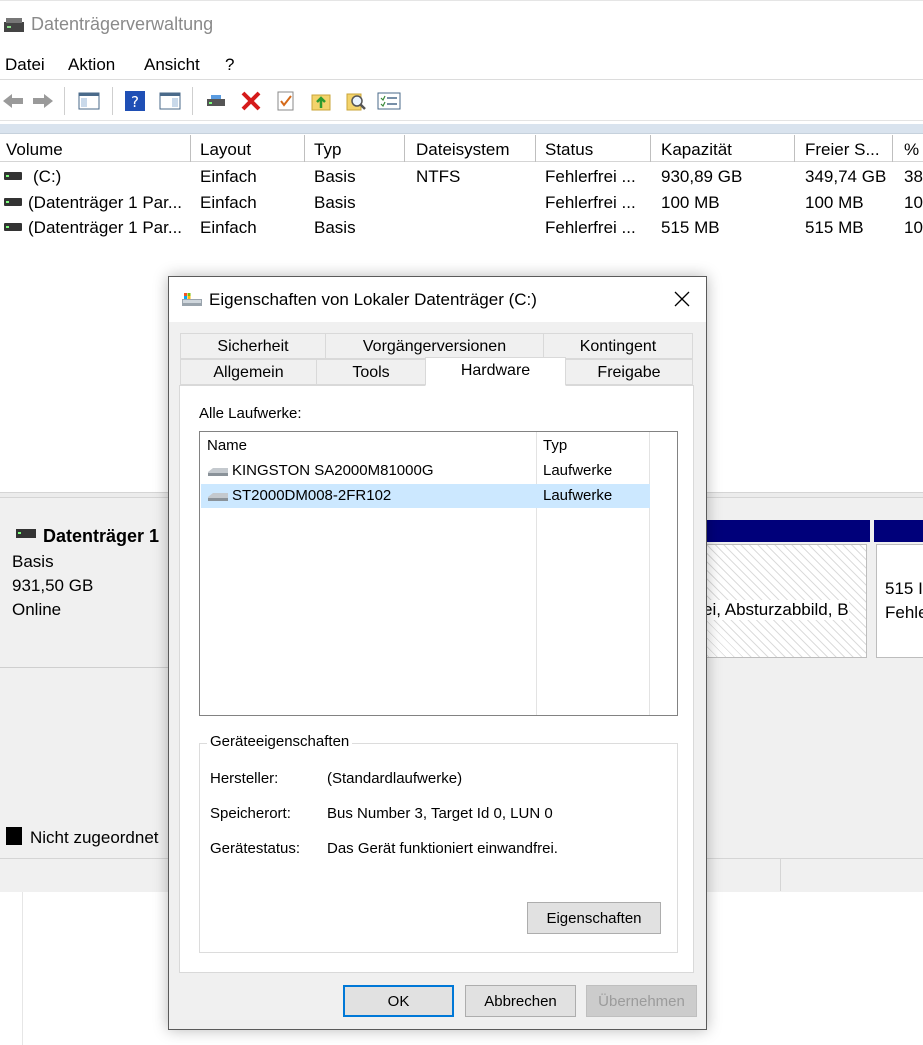  What do you see at coordinates (690, 227) in the screenshot?
I see `volume-capacity: 515 MB` at bounding box center [690, 227].